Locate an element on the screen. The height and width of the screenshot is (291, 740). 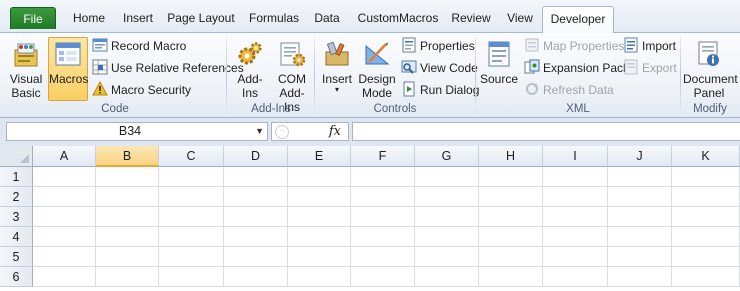
row-header: 3 is located at coordinates (16, 217).